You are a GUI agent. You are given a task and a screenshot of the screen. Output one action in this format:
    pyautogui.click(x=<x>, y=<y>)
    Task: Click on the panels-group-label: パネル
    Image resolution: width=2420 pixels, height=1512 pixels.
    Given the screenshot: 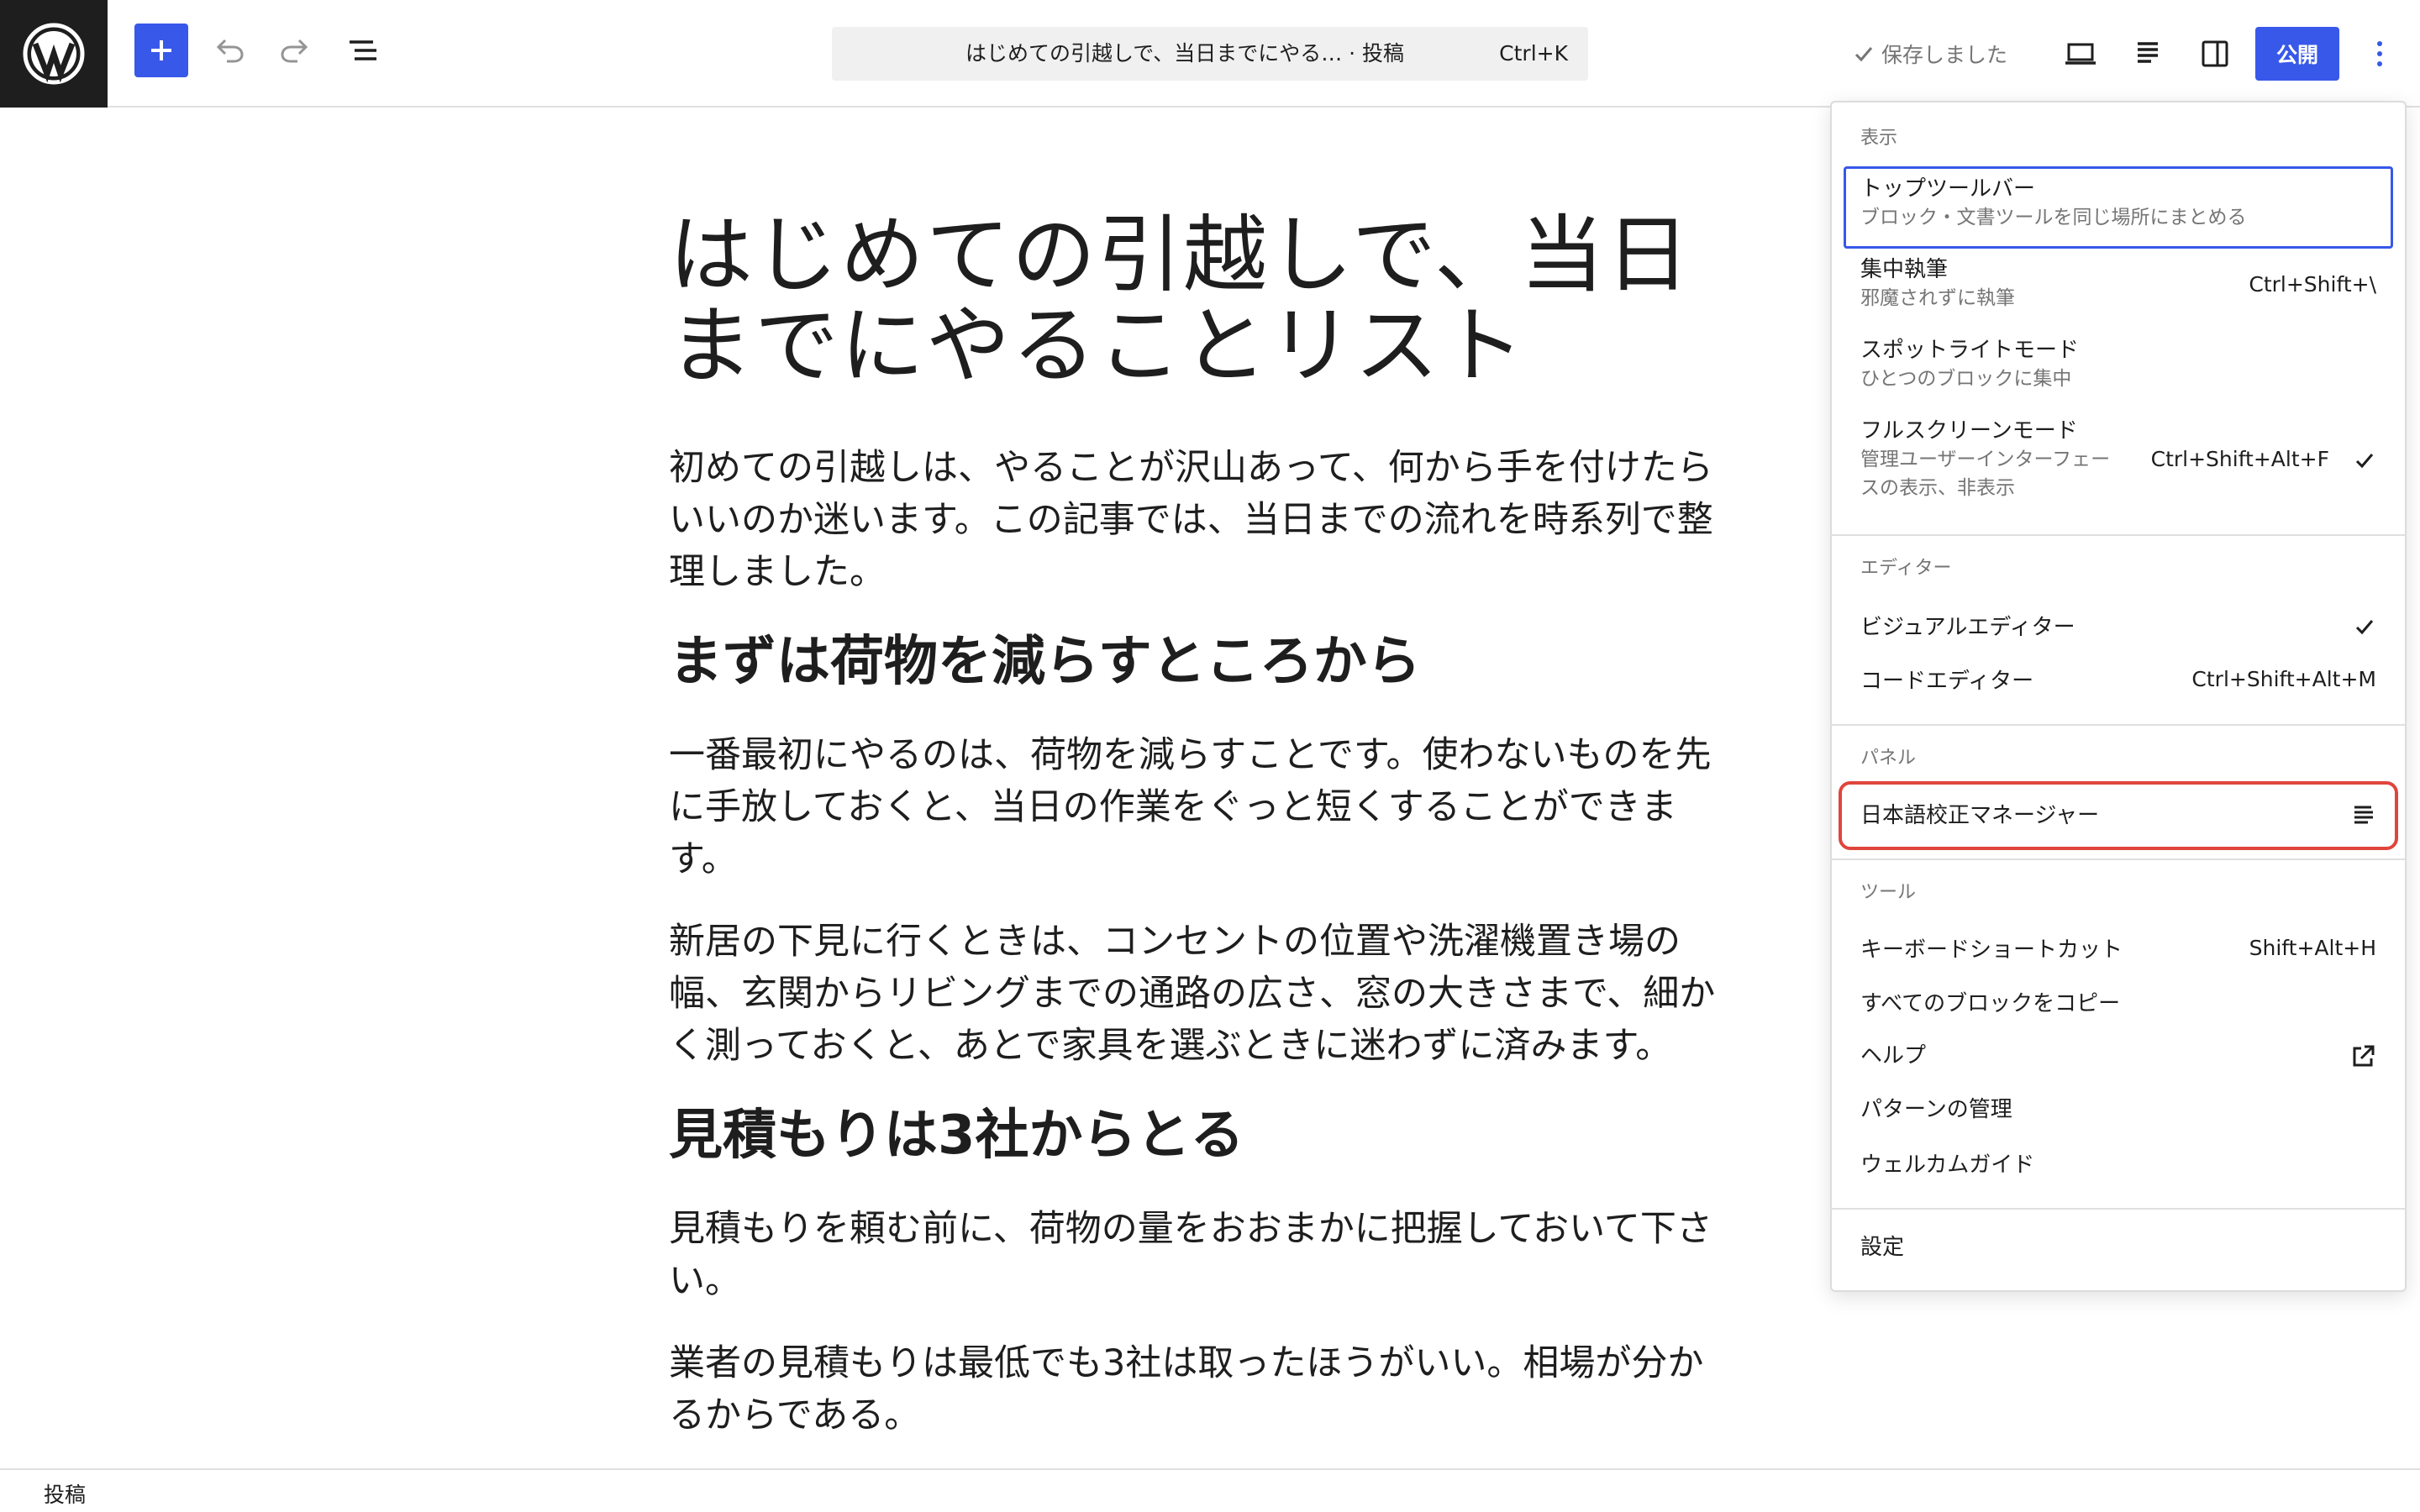 What is the action you would take?
    pyautogui.click(x=1888, y=758)
    